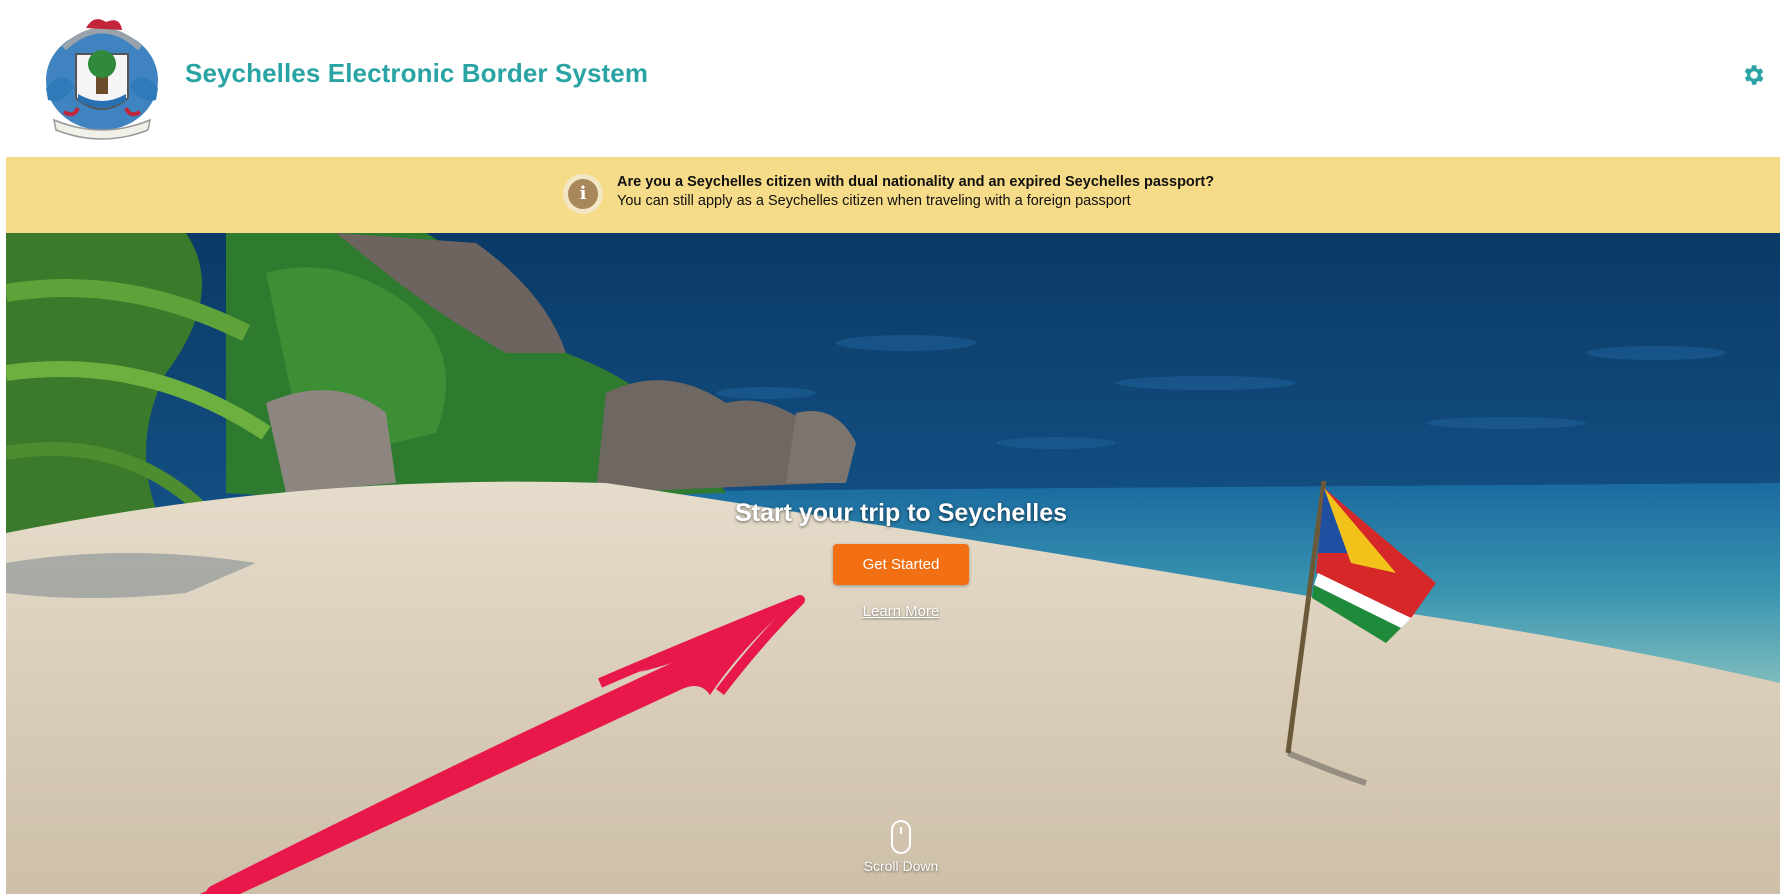  I want to click on hero-title: Start your trip to Seychelles, so click(901, 513).